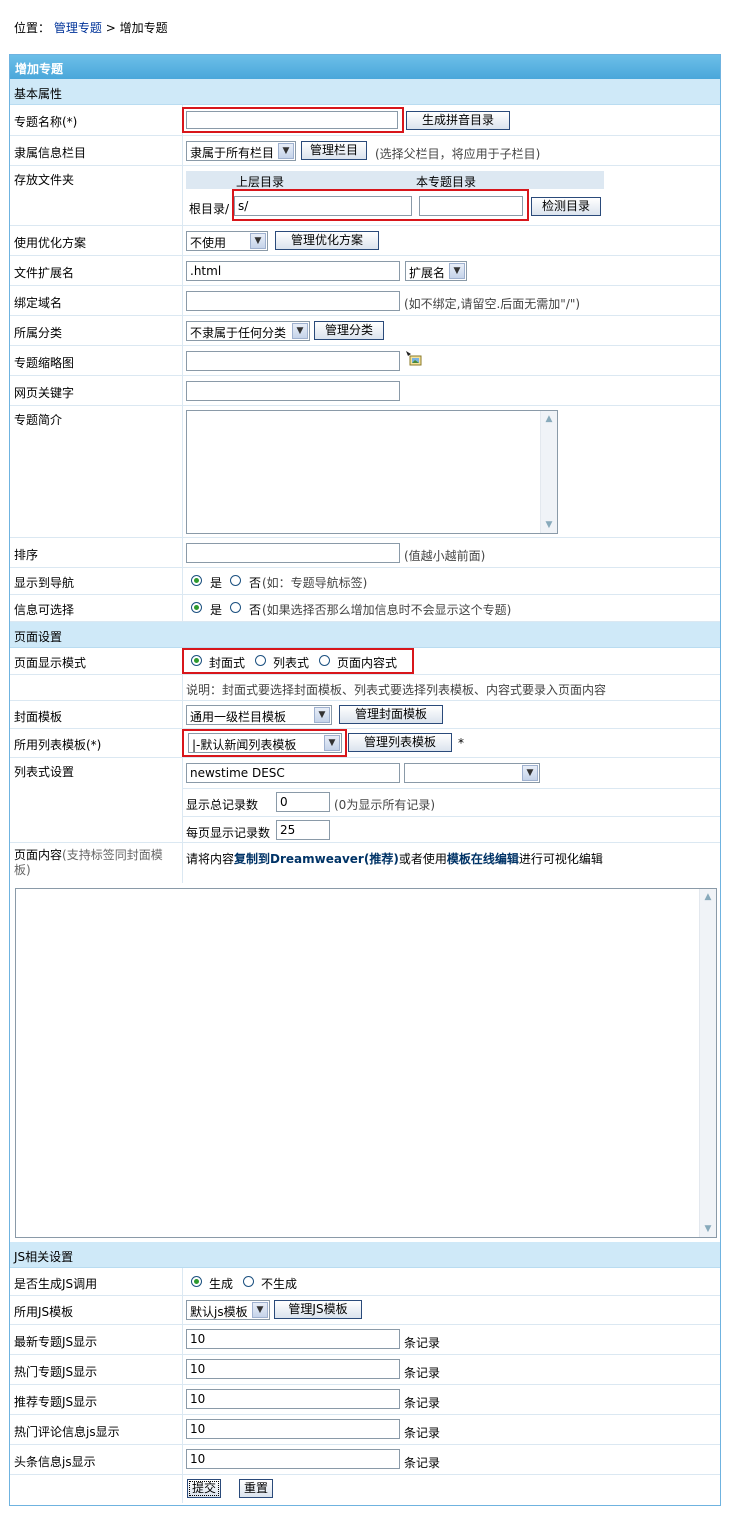 This screenshot has width=732, height=1521. I want to click on js-comment-unit: 条记录, so click(422, 1433).